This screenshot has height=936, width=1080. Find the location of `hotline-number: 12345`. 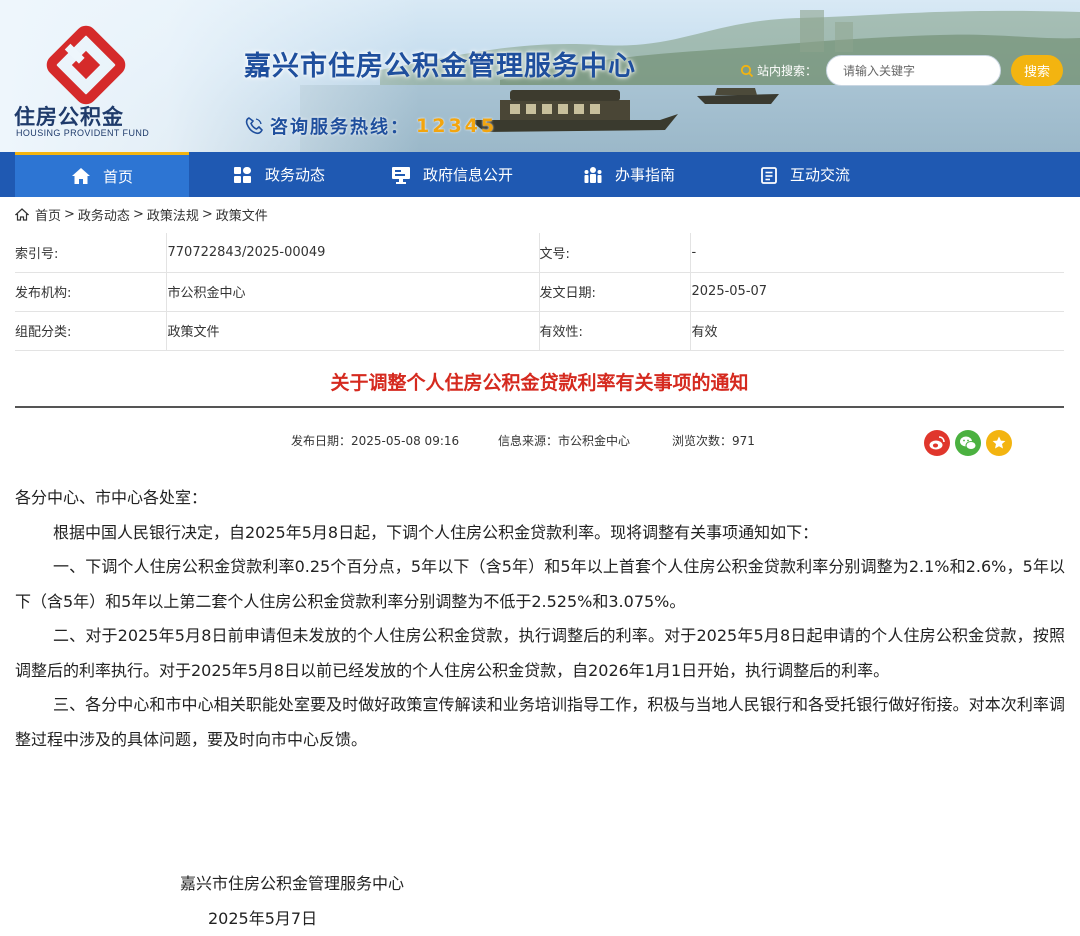

hotline-number: 12345 is located at coordinates (457, 126).